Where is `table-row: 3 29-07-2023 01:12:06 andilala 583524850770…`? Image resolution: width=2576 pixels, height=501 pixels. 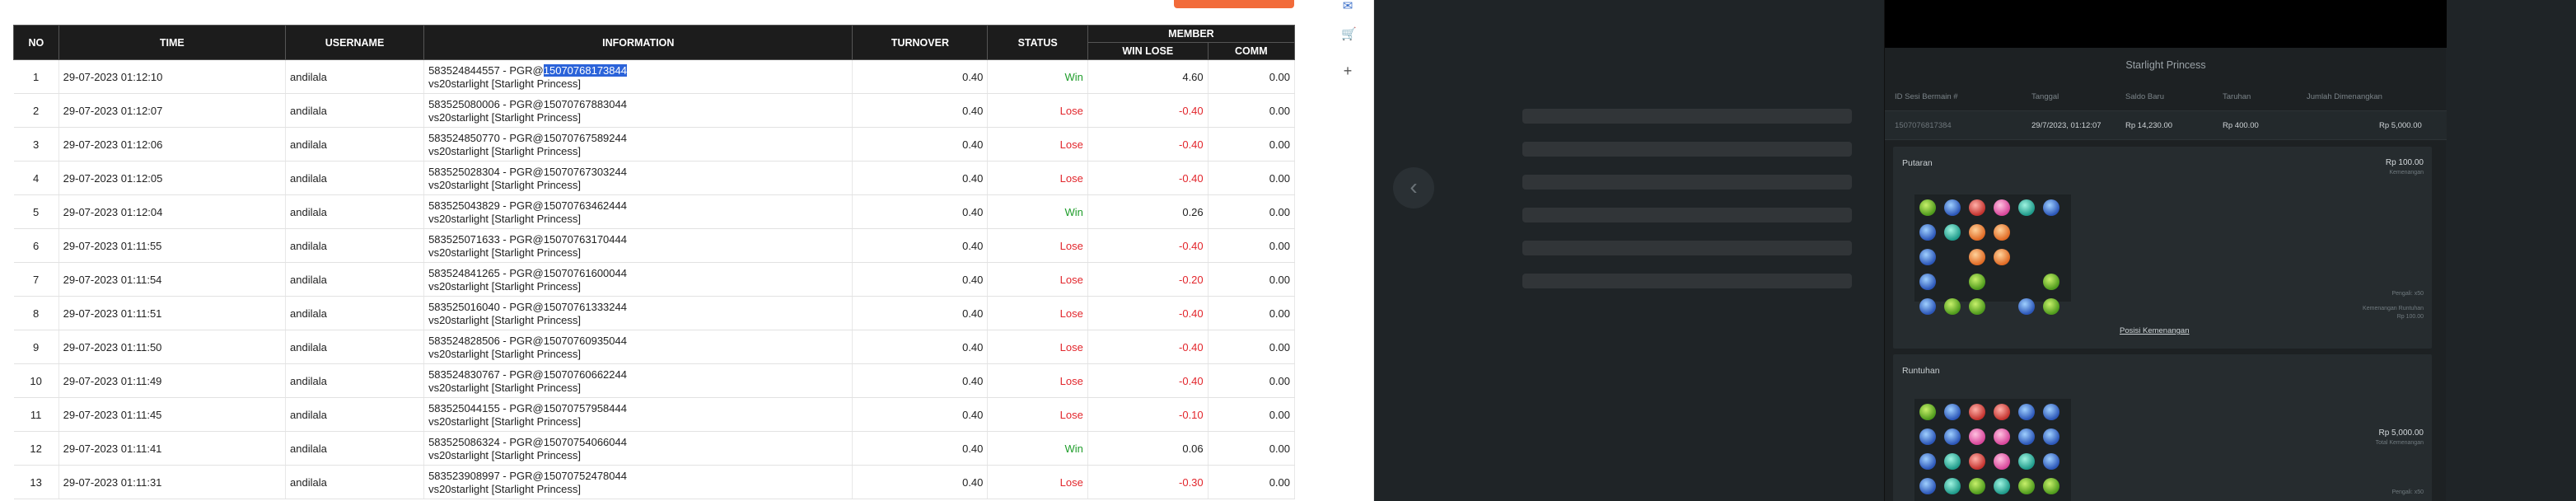
table-row: 3 29-07-2023 01:12:06 andilala 583524850770… is located at coordinates (654, 145).